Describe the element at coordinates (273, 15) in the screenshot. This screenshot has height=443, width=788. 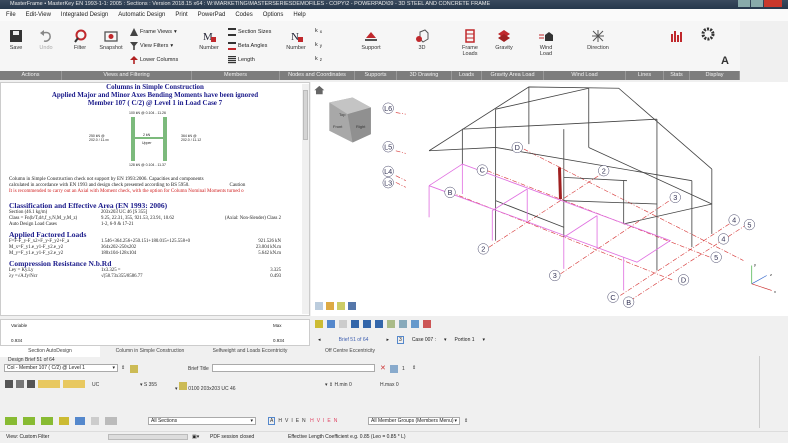
I see `menu-options: Options` at that location.